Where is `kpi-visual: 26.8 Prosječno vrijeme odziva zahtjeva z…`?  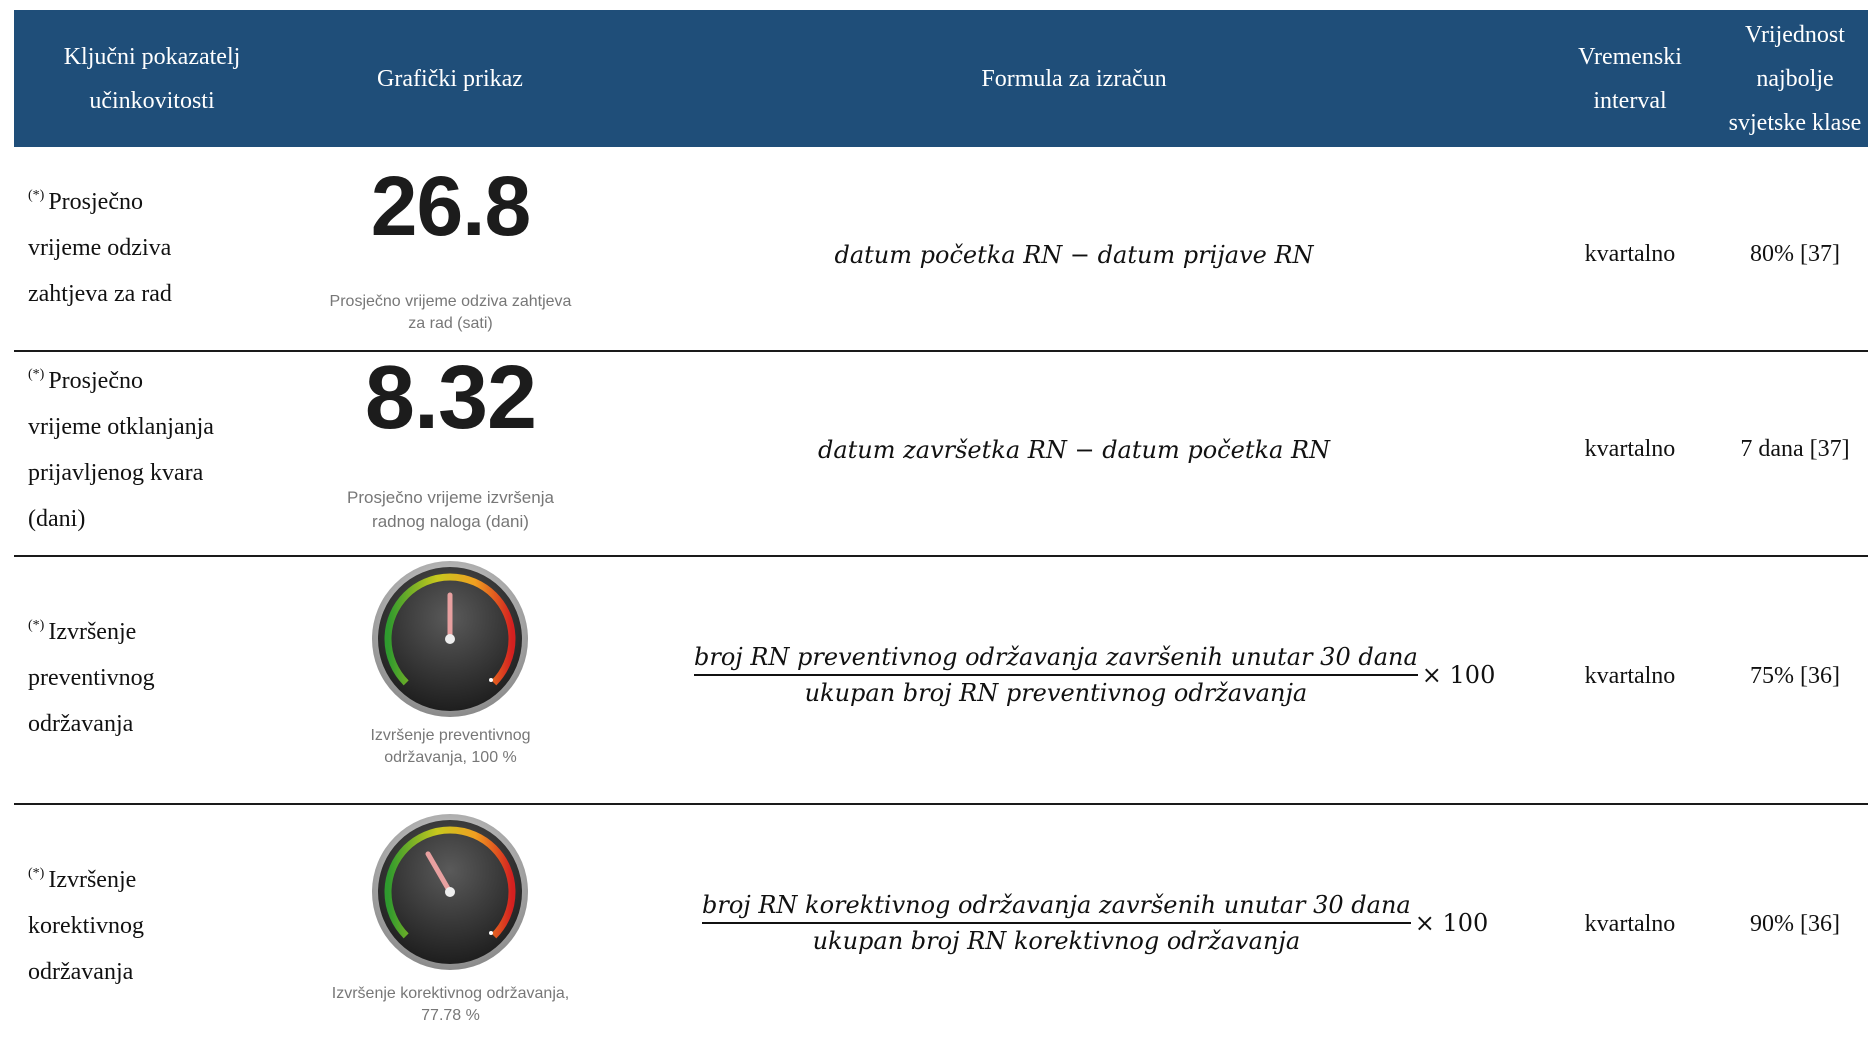 kpi-visual: 26.8 Prosječno vrijeme odziva zahtjeva z… is located at coordinates (450, 249).